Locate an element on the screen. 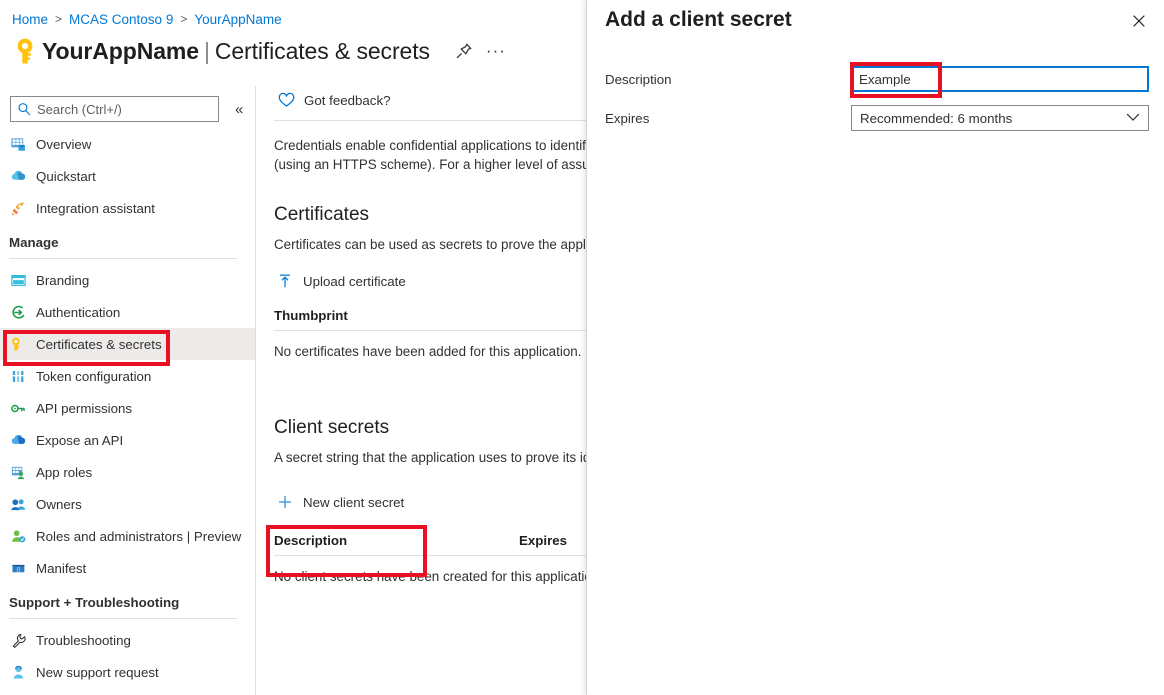 Image resolution: width=1164 pixels, height=695 pixels. client-secrets-table-header: Description Expires is located at coordinates (421, 540).